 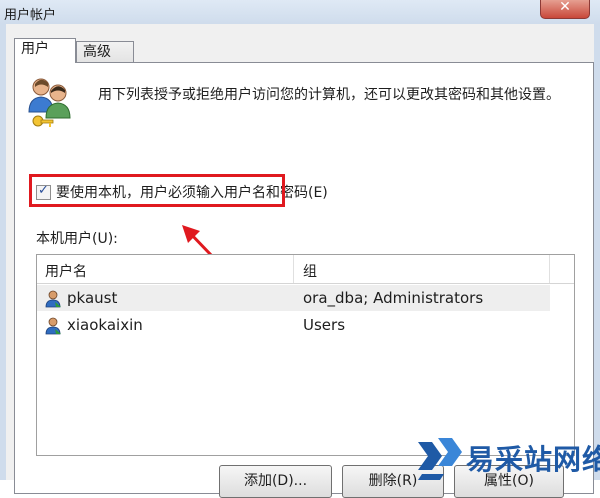 What do you see at coordinates (105, 52) in the screenshot?
I see `tab-advanced: 高级` at bounding box center [105, 52].